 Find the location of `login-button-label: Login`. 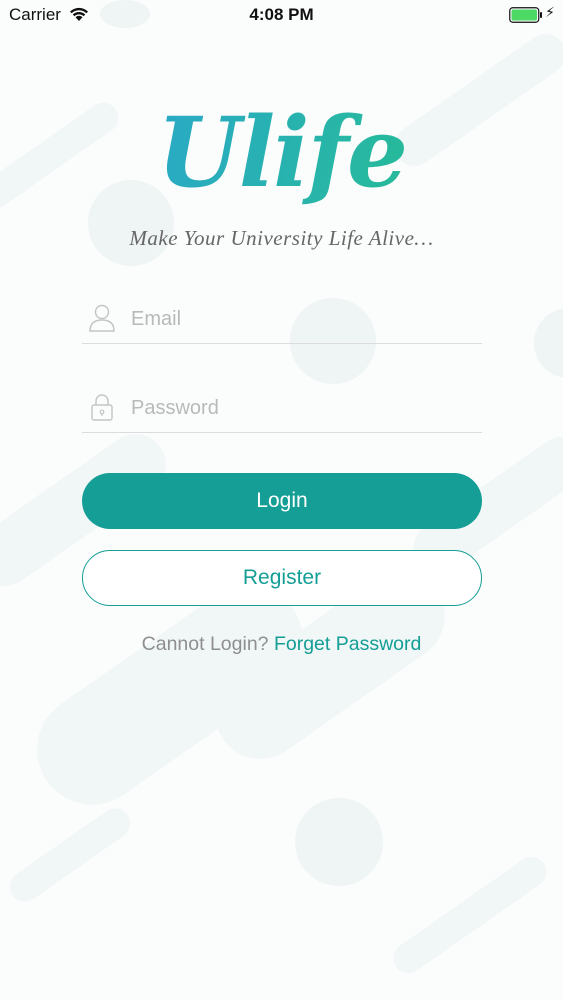

login-button-label: Login is located at coordinates (282, 500).